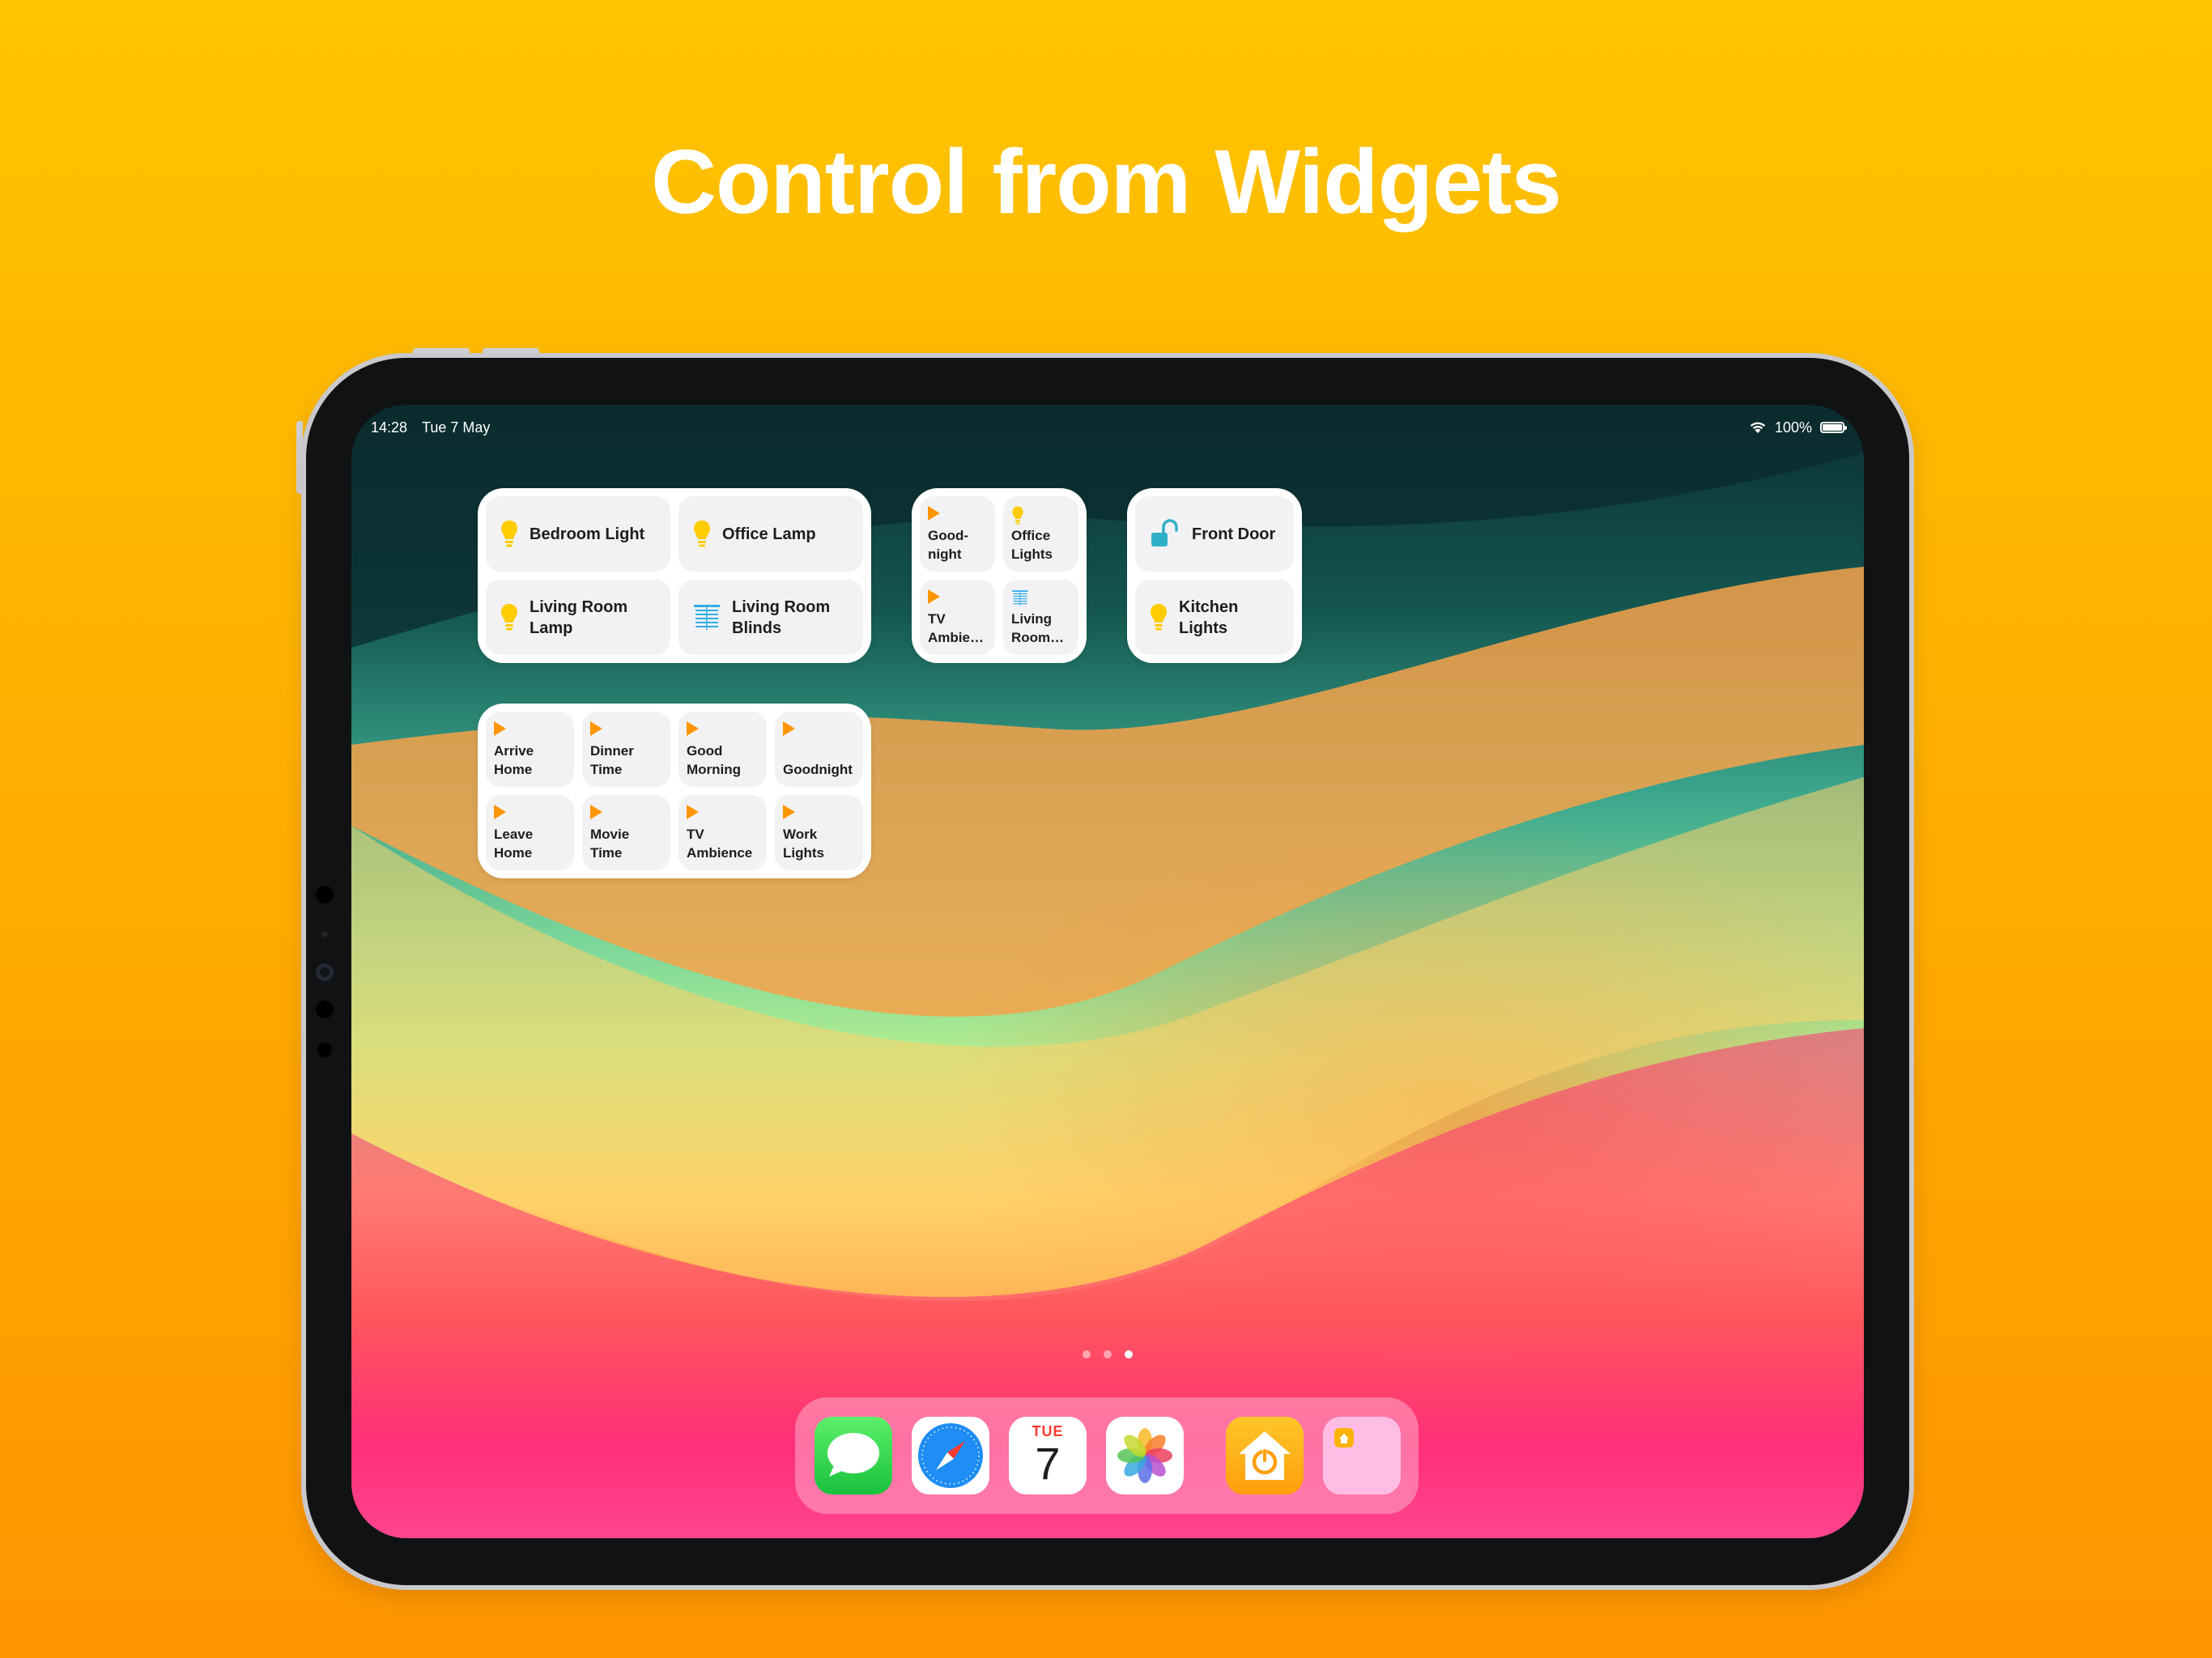 Image resolution: width=2212 pixels, height=1658 pixels. I want to click on page-indicator, so click(1107, 1354).